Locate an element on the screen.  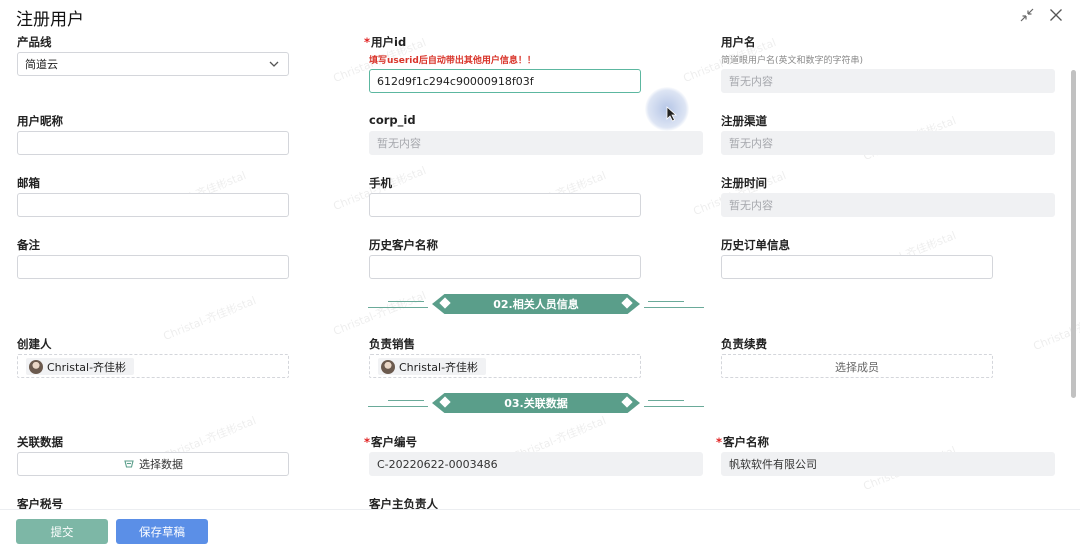
reg-channel-input: 暂无内容 is located at coordinates (888, 143).